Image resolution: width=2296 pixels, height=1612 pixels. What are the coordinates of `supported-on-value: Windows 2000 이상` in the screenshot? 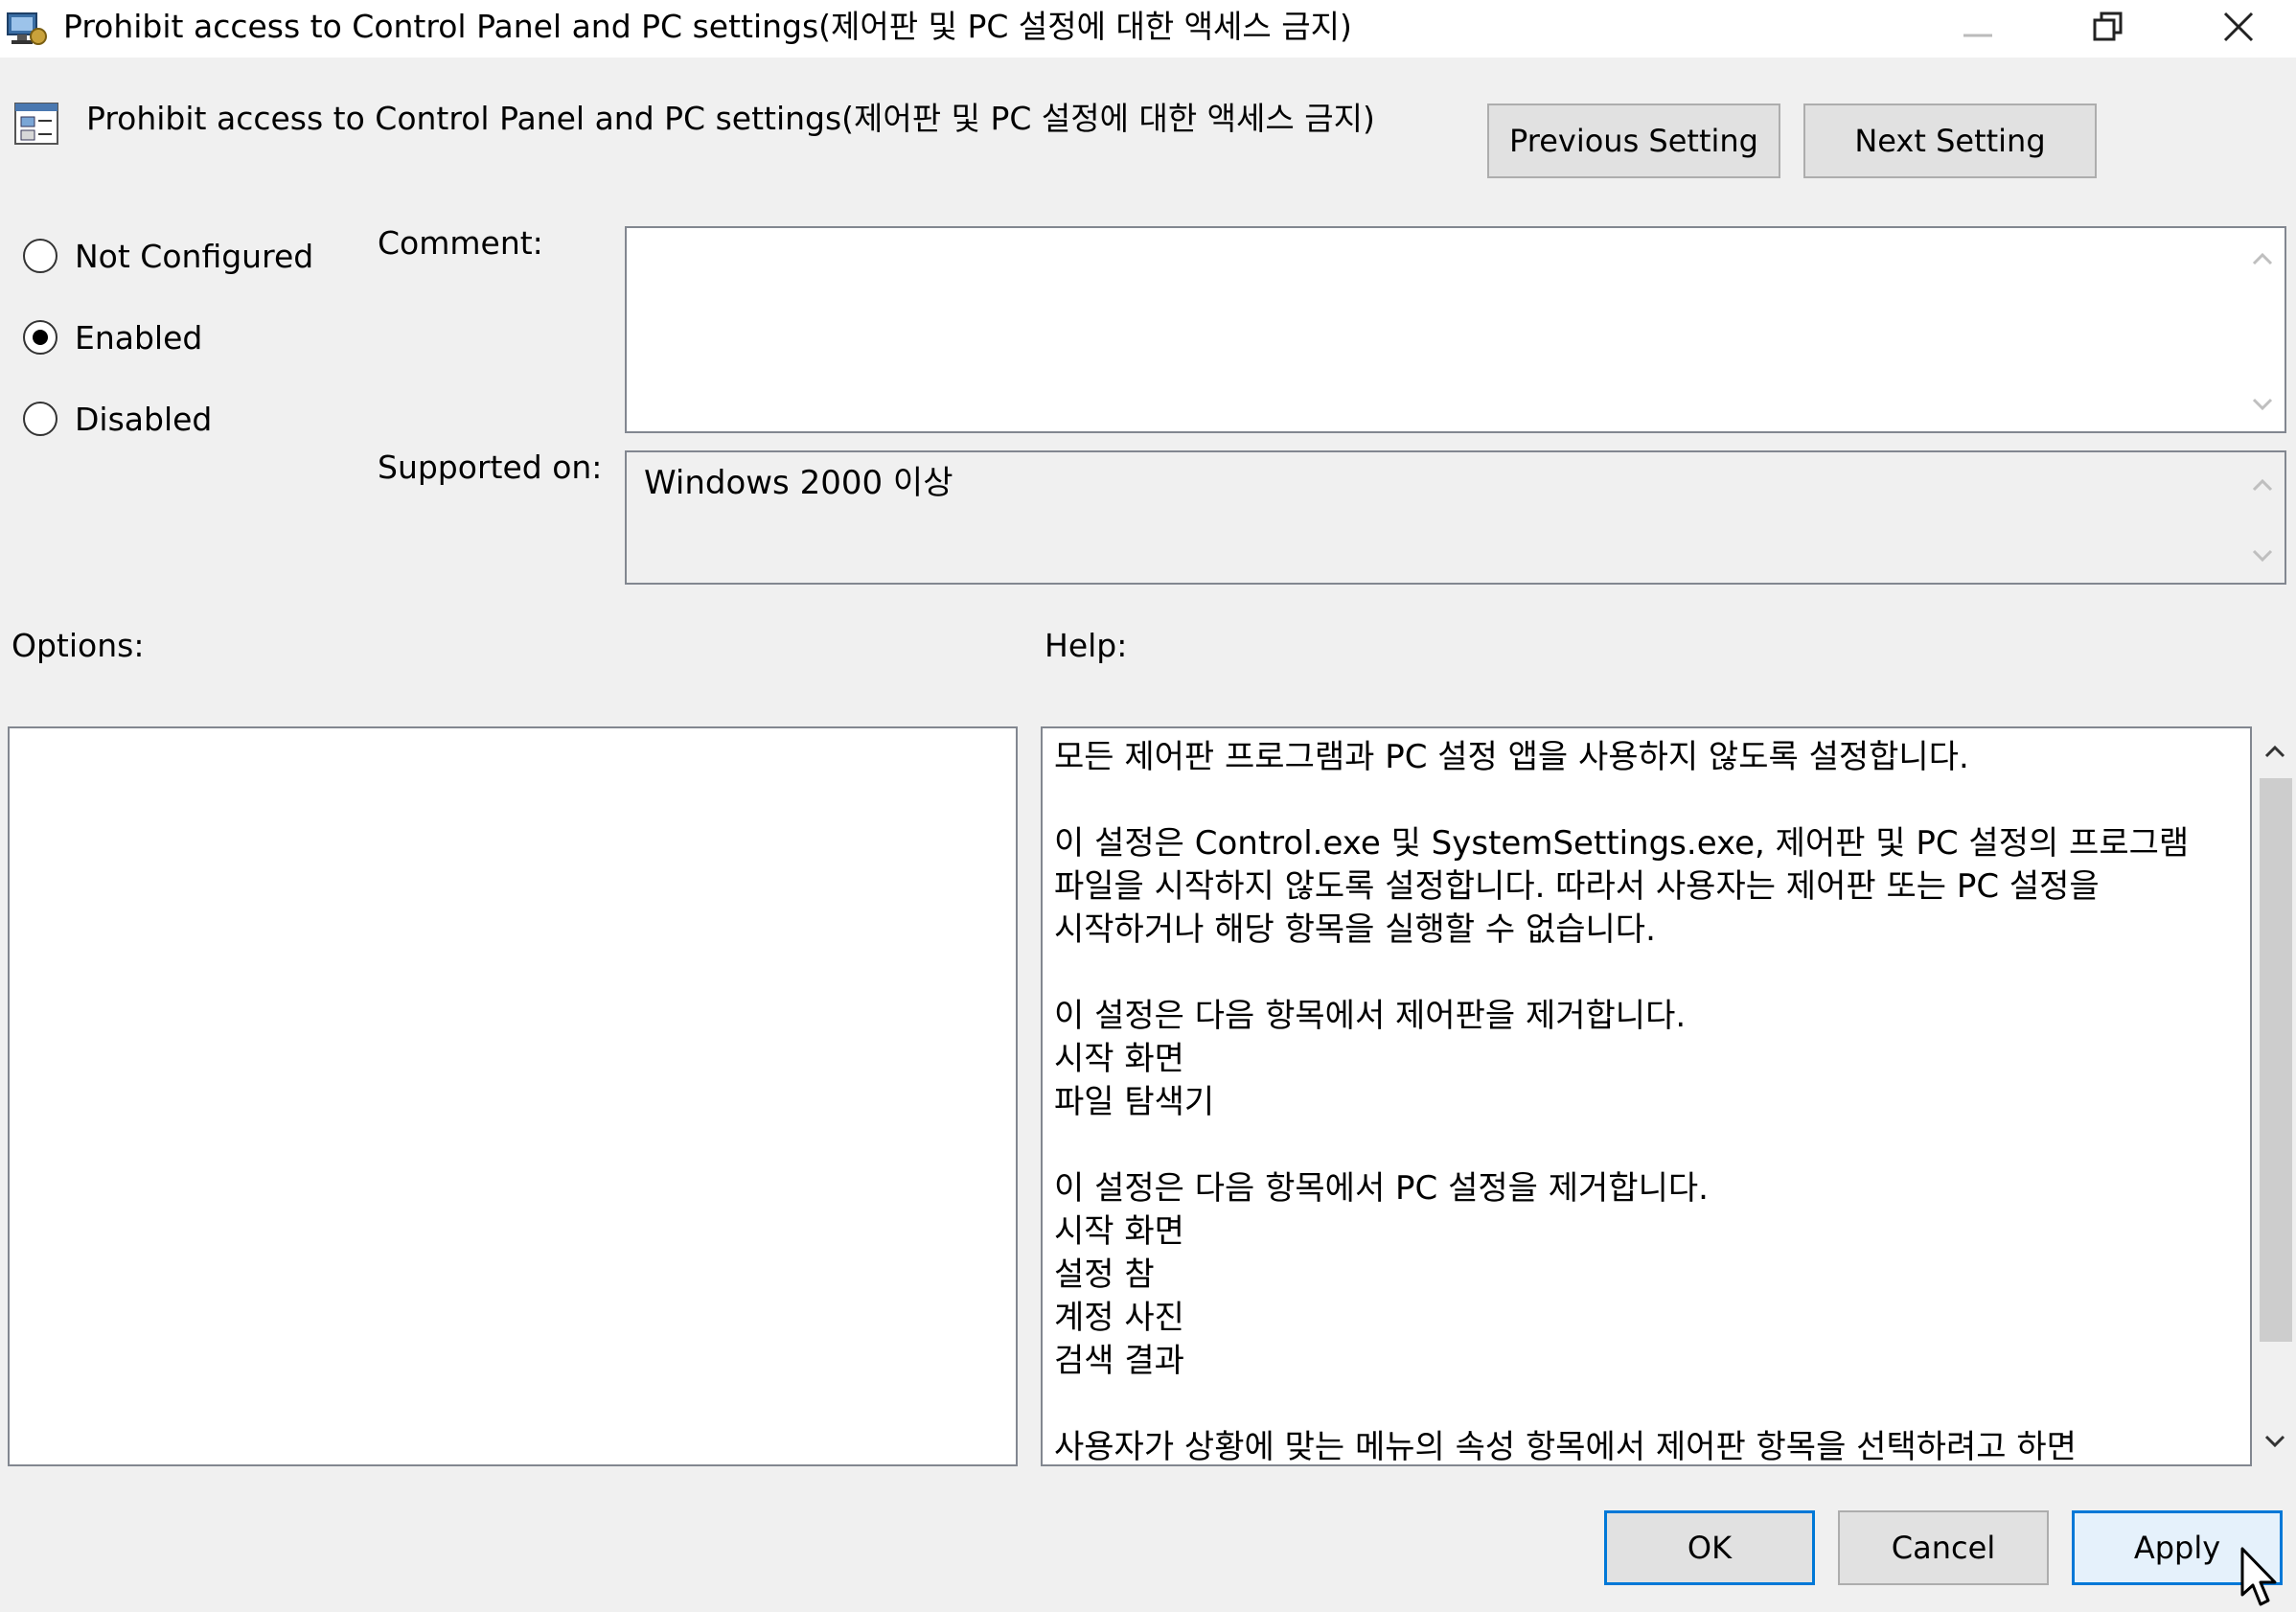 It's located at (798, 483).